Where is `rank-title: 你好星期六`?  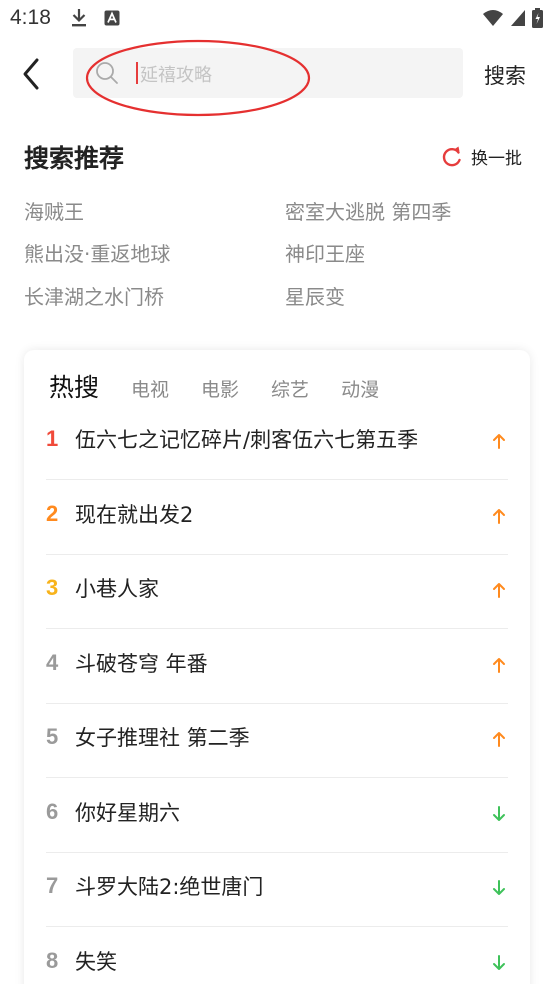
rank-title: 你好星期六 is located at coordinates (127, 812).